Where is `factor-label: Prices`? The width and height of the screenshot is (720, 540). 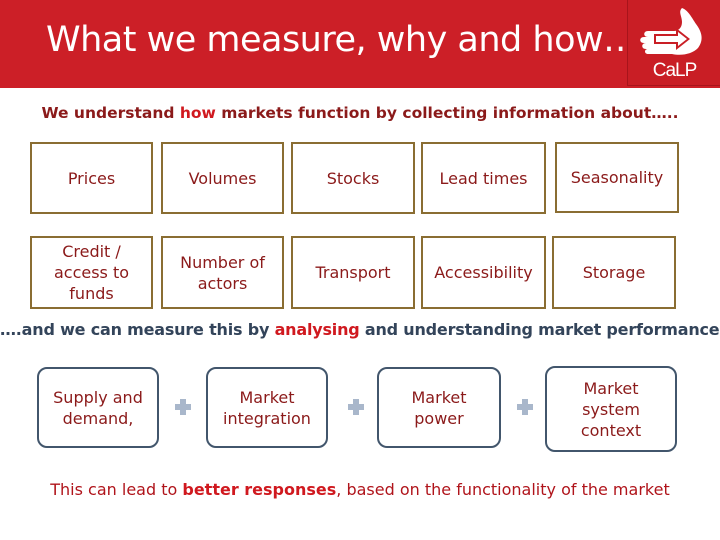 factor-label: Prices is located at coordinates (91, 178).